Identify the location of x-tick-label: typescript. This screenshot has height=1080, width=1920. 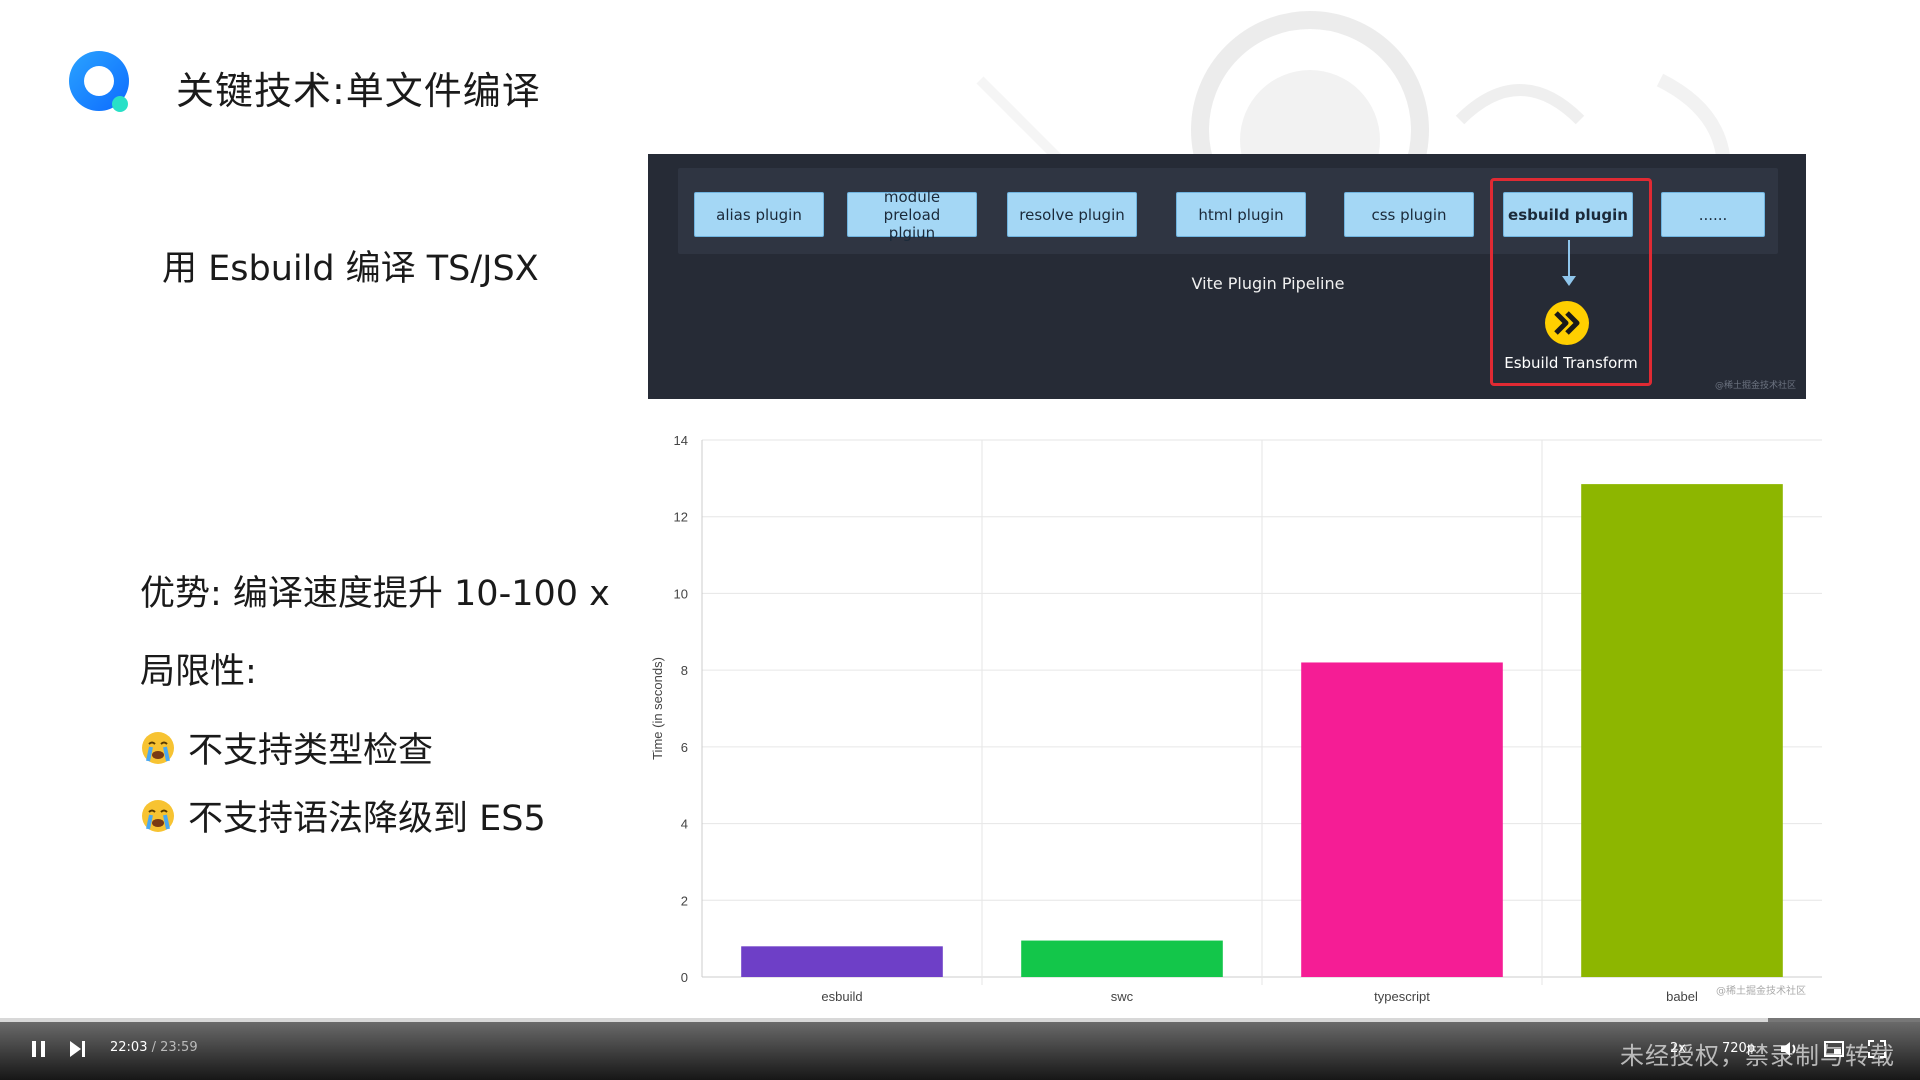
(1402, 996).